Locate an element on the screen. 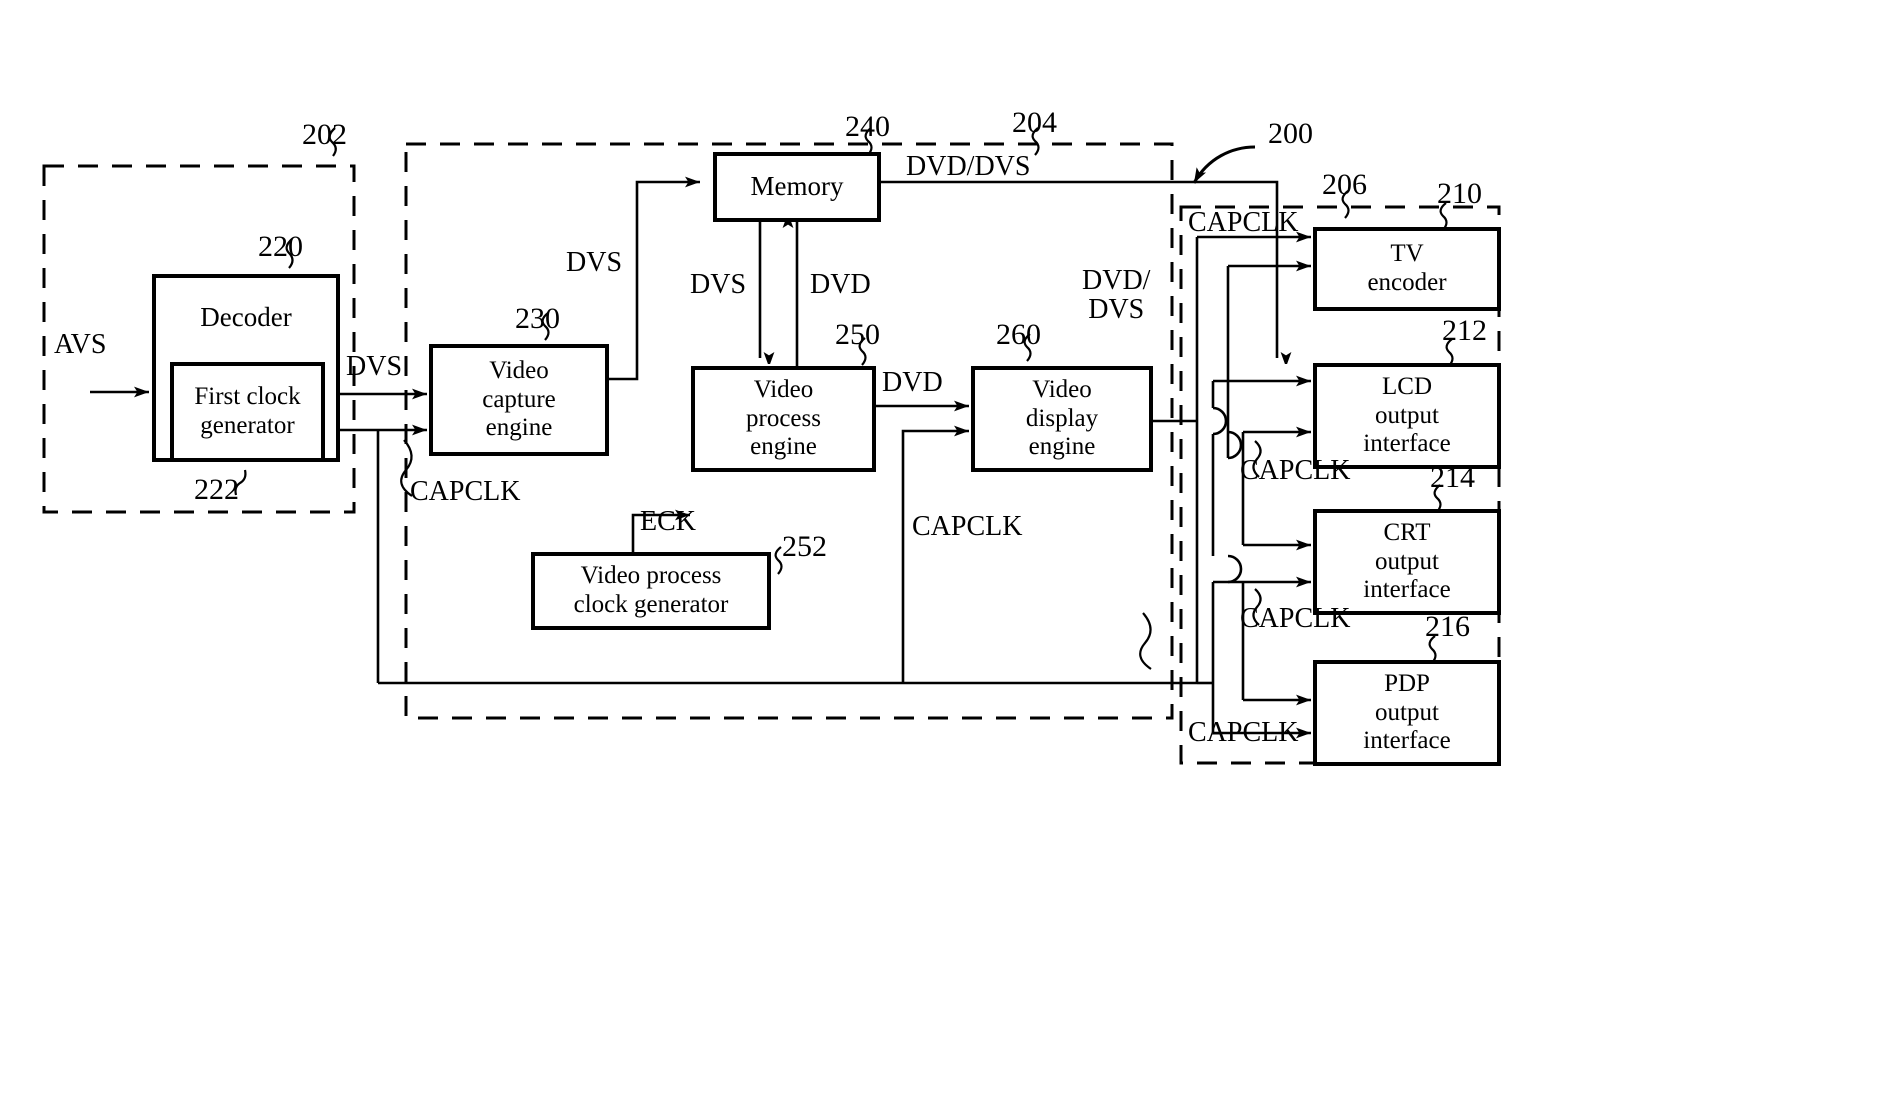 This screenshot has height=1105, width=1890. label-capclk-display: CAPCLK is located at coordinates (967, 526).